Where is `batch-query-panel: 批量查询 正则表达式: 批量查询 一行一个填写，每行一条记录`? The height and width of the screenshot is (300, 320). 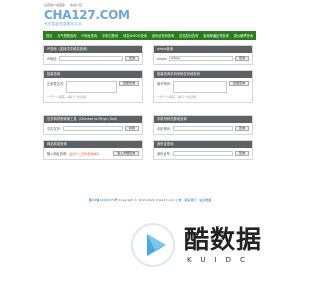 batch-query-panel: 批量查询 正则表达式: 批量查询 一行一个填写，每行一条记录 is located at coordinates (93, 86).